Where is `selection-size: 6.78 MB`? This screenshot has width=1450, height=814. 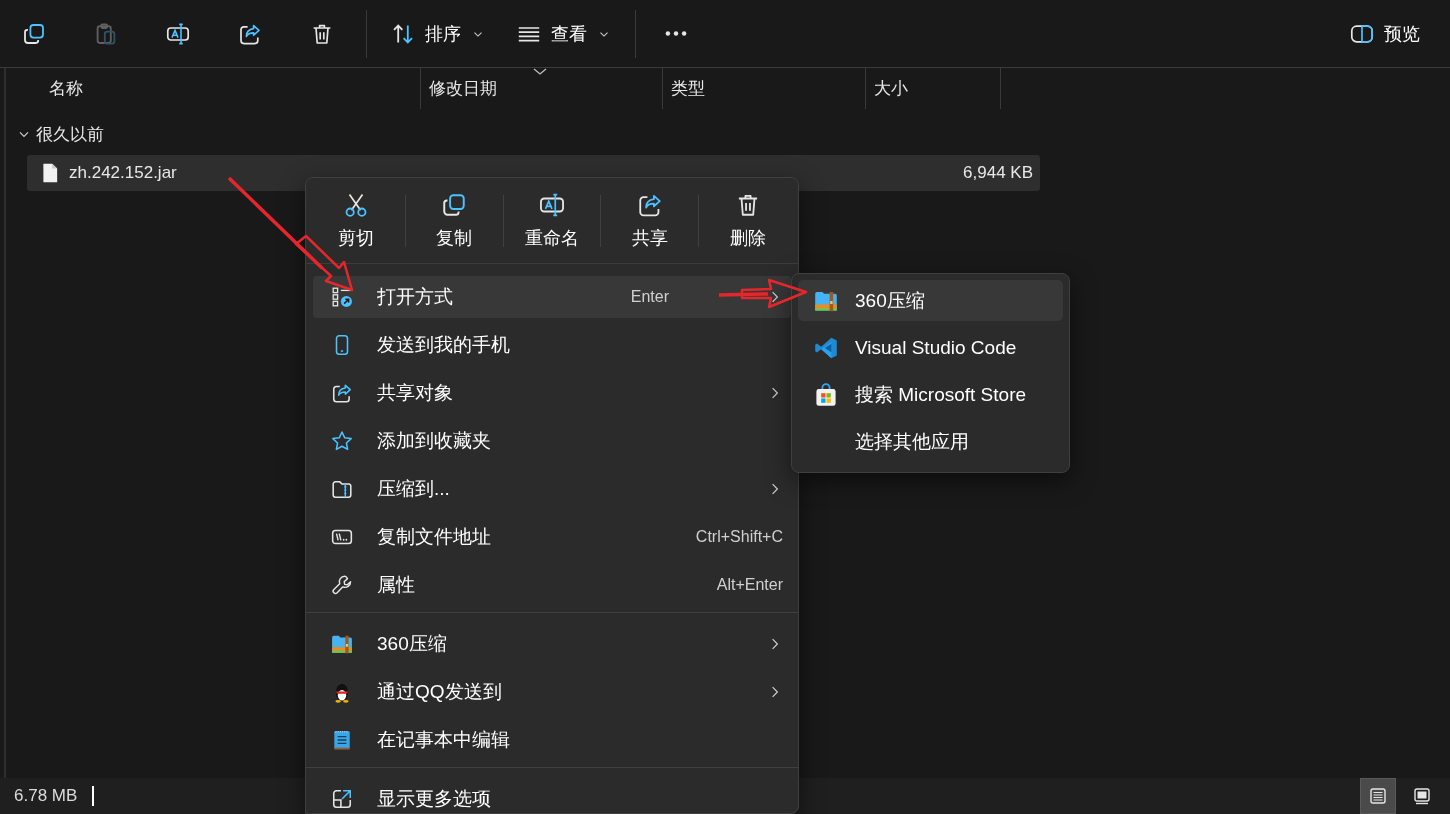 selection-size: 6.78 MB is located at coordinates (46, 796).